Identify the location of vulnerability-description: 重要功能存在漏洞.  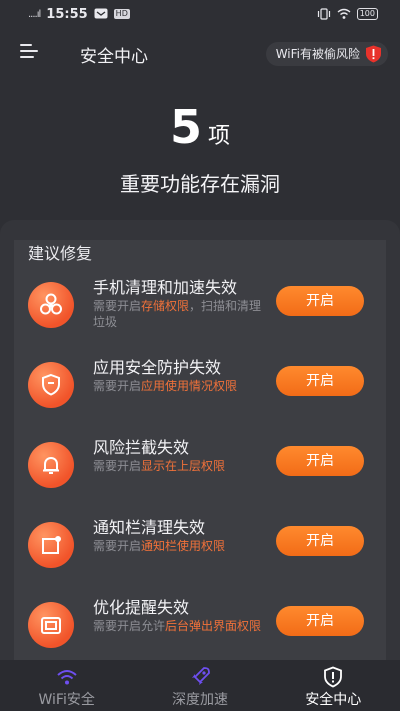
(200, 184).